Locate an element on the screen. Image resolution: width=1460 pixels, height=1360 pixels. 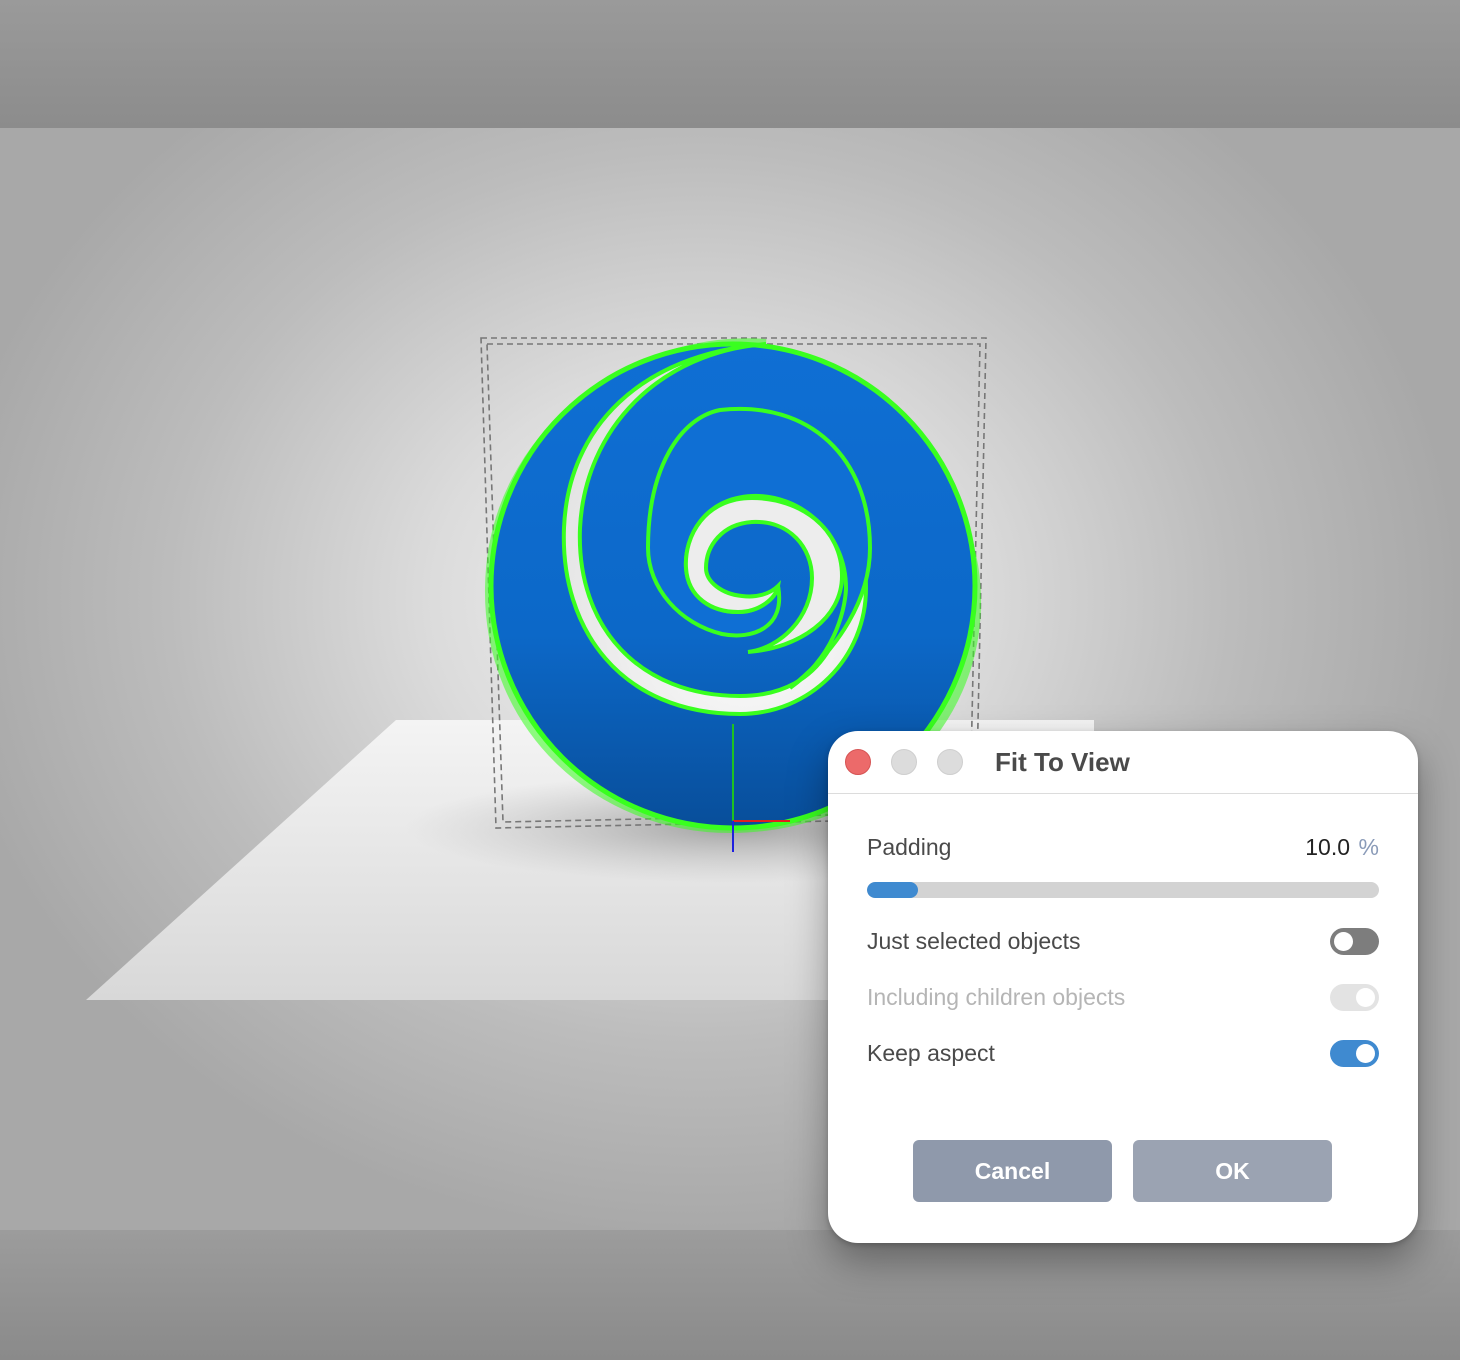
close-icon is located at coordinates (858, 762).